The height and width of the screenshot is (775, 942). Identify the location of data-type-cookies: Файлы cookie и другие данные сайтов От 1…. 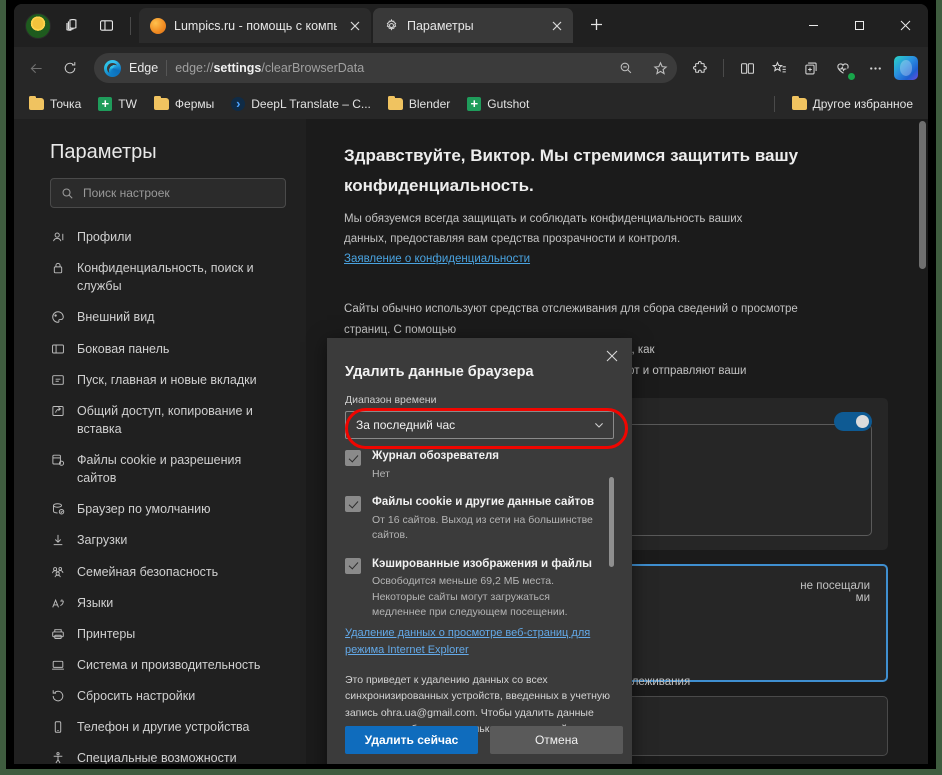
(479, 519).